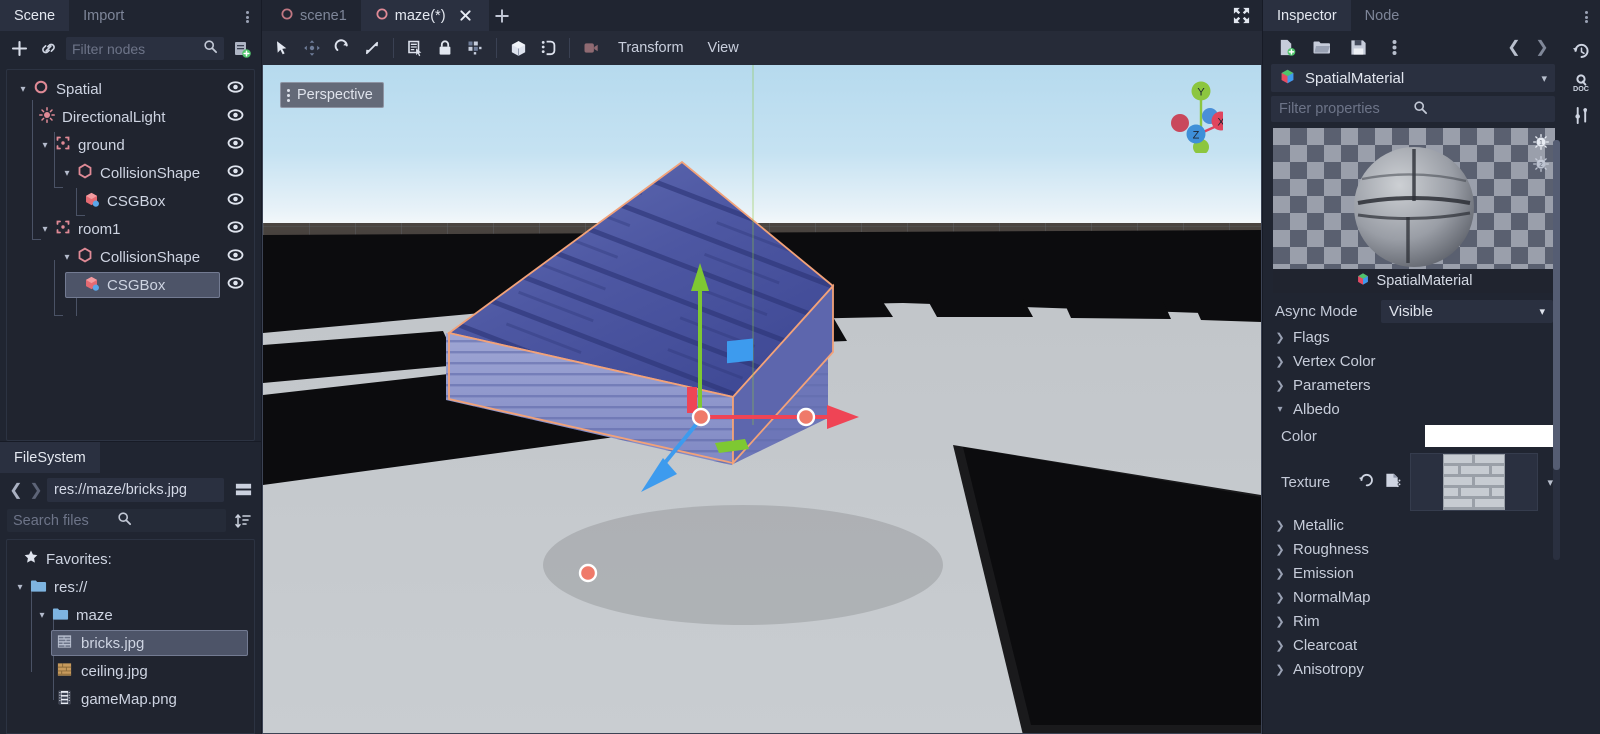 This screenshot has width=1600, height=734. What do you see at coordinates (130, 615) in the screenshot?
I see `filesystem-item-maze: ▾ maze` at bounding box center [130, 615].